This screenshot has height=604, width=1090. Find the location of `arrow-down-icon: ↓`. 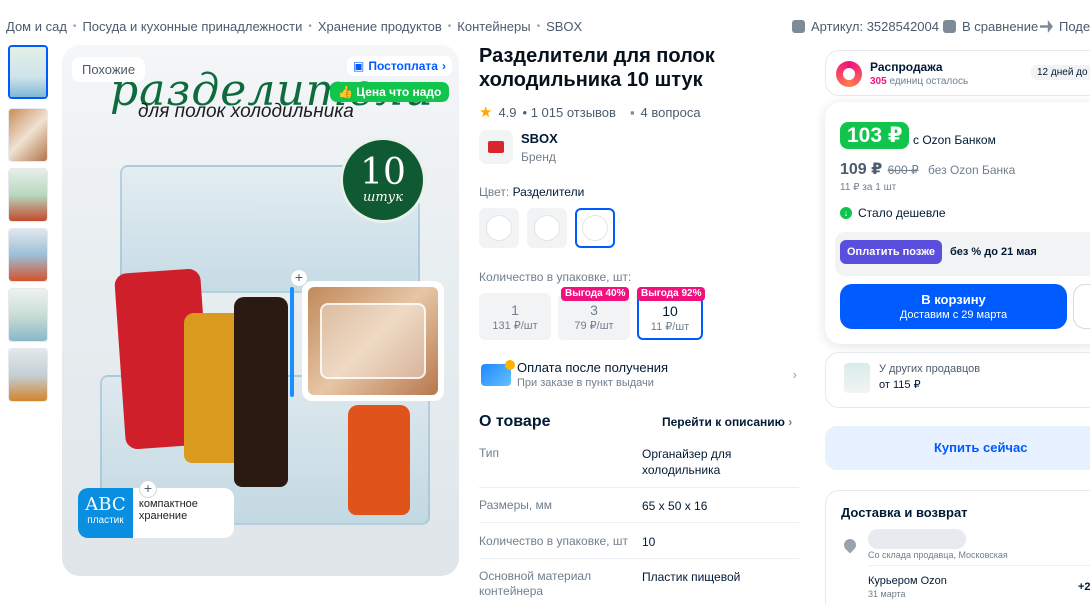

arrow-down-icon: ↓ is located at coordinates (846, 213).